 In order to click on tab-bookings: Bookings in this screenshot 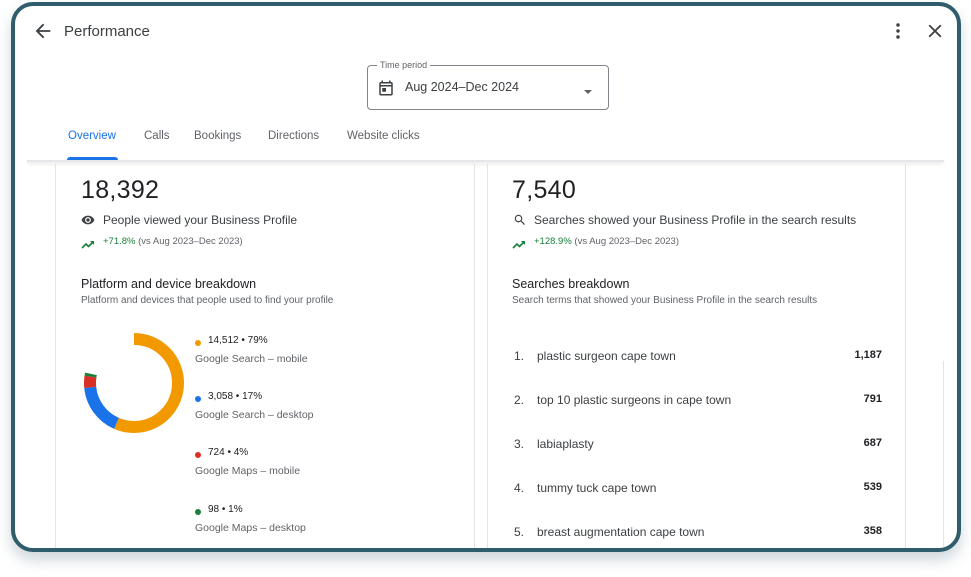, I will do `click(217, 136)`.